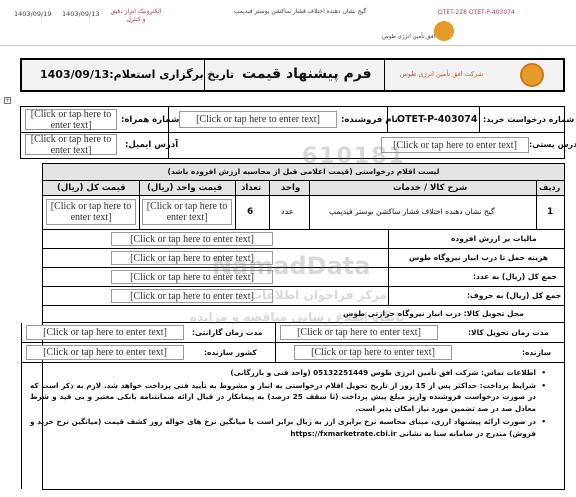 The image size is (576, 497). What do you see at coordinates (359, 332) in the screenshot?
I see `delivery-time-input: [Click or tap here to enter text]` at bounding box center [359, 332].